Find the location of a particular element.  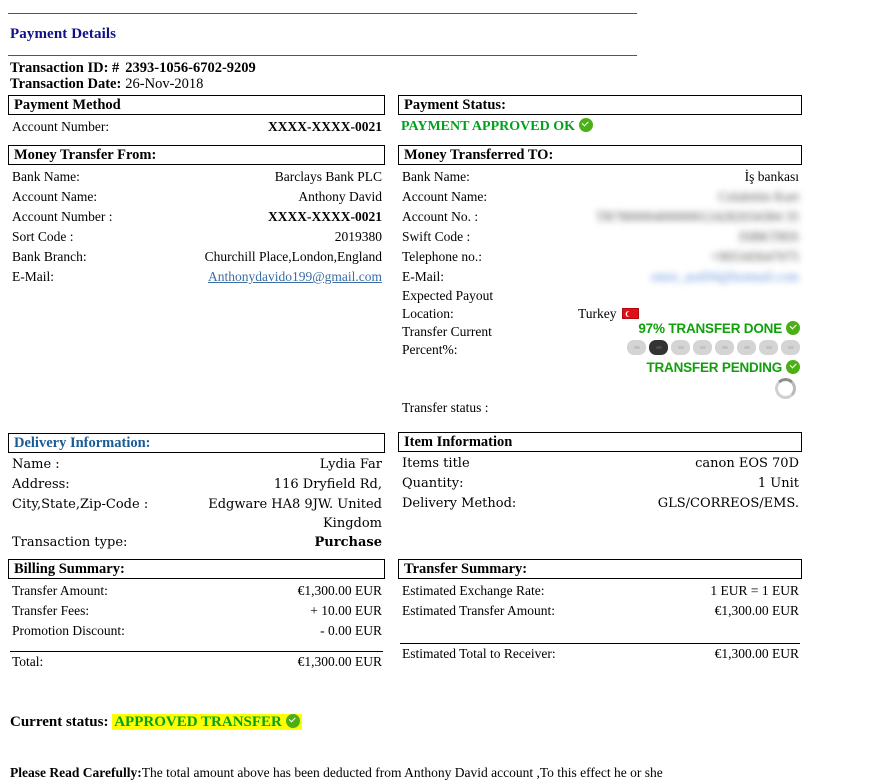

current-status-value: APPROVED TRANSFER is located at coordinates (198, 722).